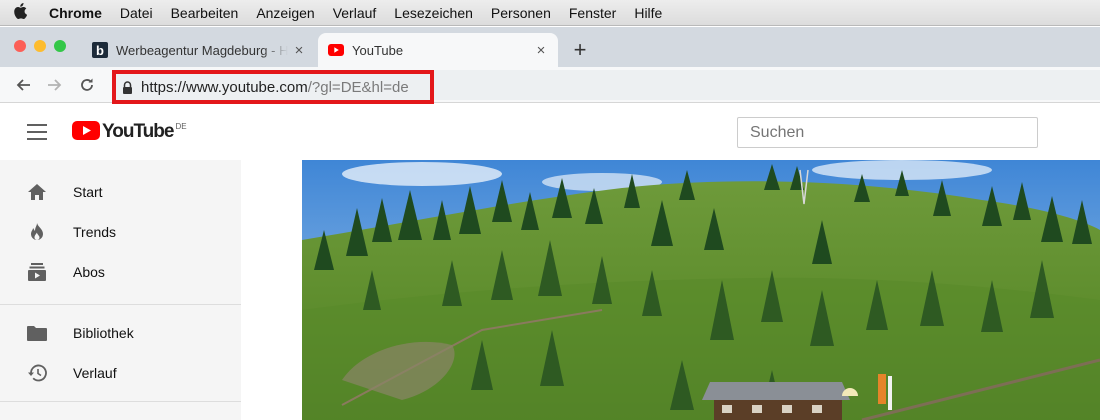 The height and width of the screenshot is (420, 1100). Describe the element at coordinates (521, 13) in the screenshot. I see `menu-personen: Personen` at that location.